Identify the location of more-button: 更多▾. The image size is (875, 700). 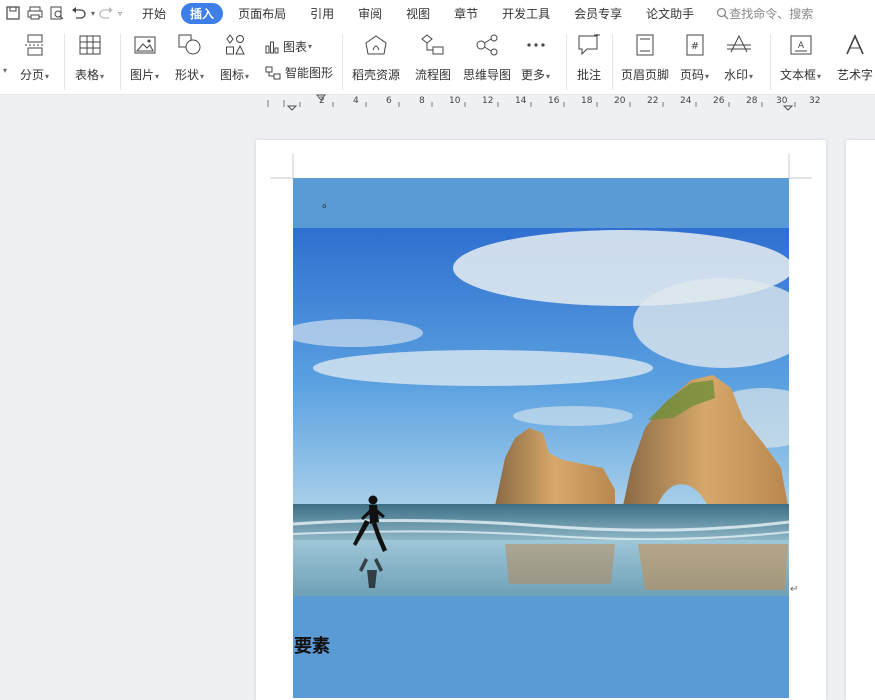
(535, 57).